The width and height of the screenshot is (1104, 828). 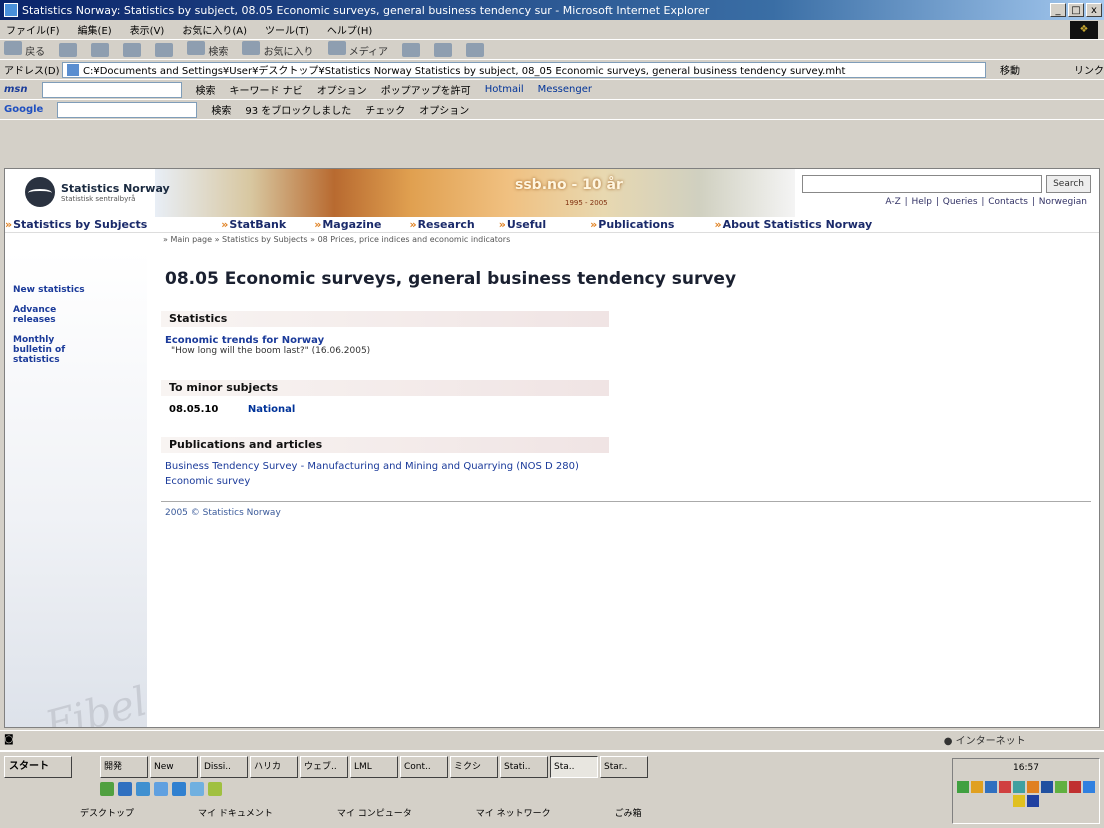 I want to click on task-button-active: Sta.., so click(x=574, y=767).